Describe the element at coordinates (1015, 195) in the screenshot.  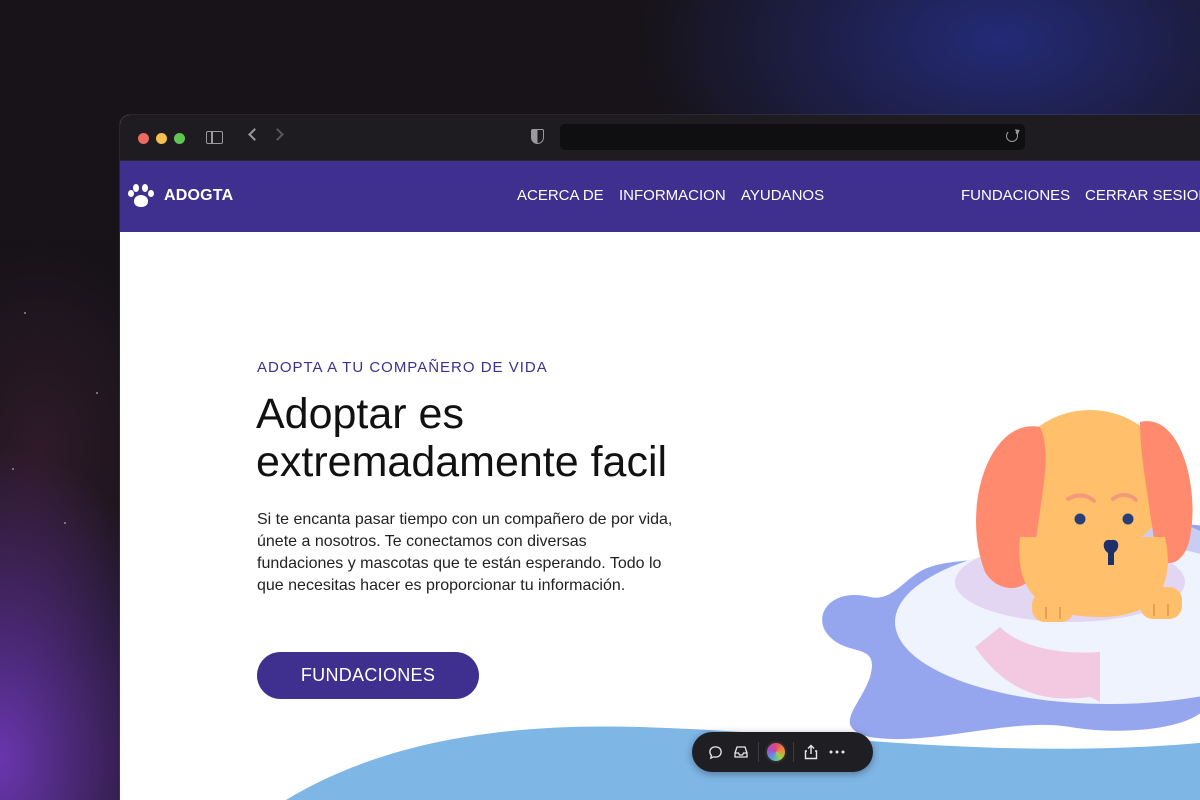
I see `nav-link-fundaciones: FUNDACIONES` at that location.